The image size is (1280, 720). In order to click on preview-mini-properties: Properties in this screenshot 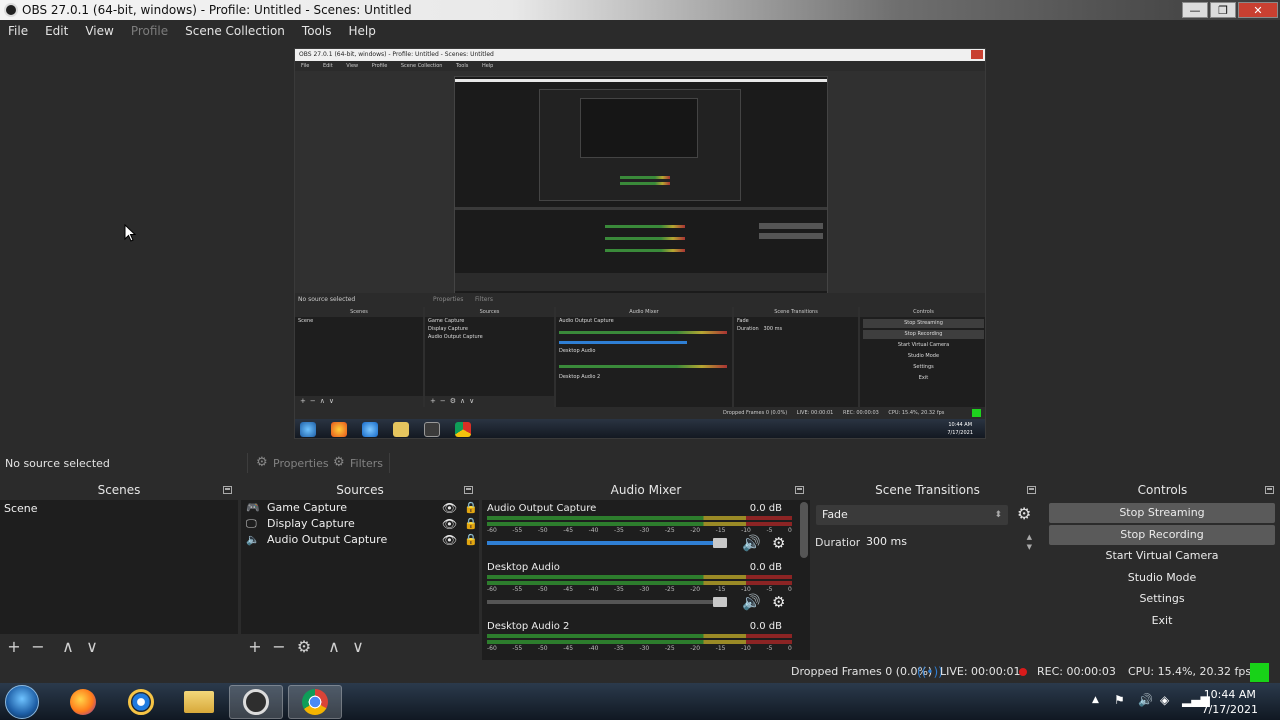, I will do `click(448, 299)`.